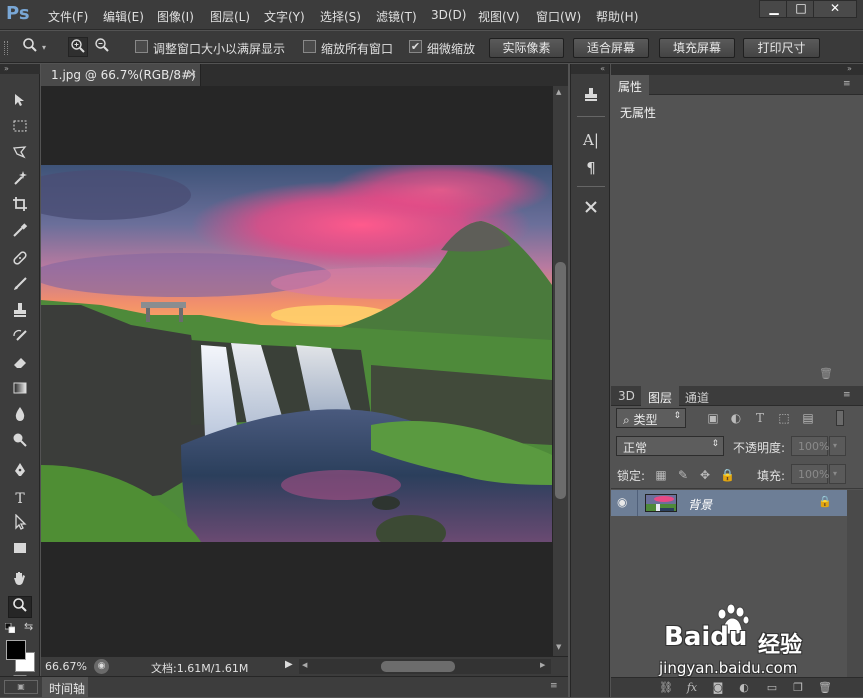  Describe the element at coordinates (20, 391) in the screenshot. I see `gradient-tool-icon` at that location.